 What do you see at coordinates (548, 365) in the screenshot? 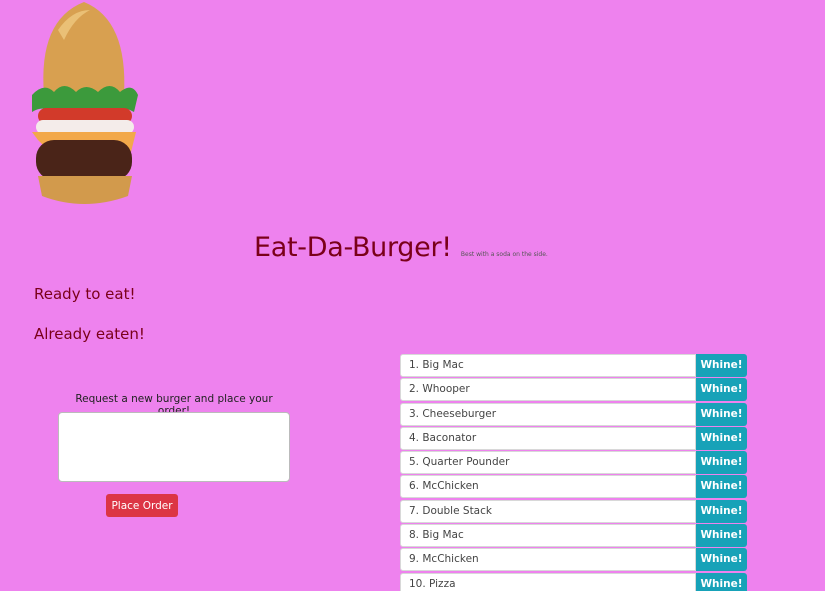
I see `burger-item: 1. Big Mac` at bounding box center [548, 365].